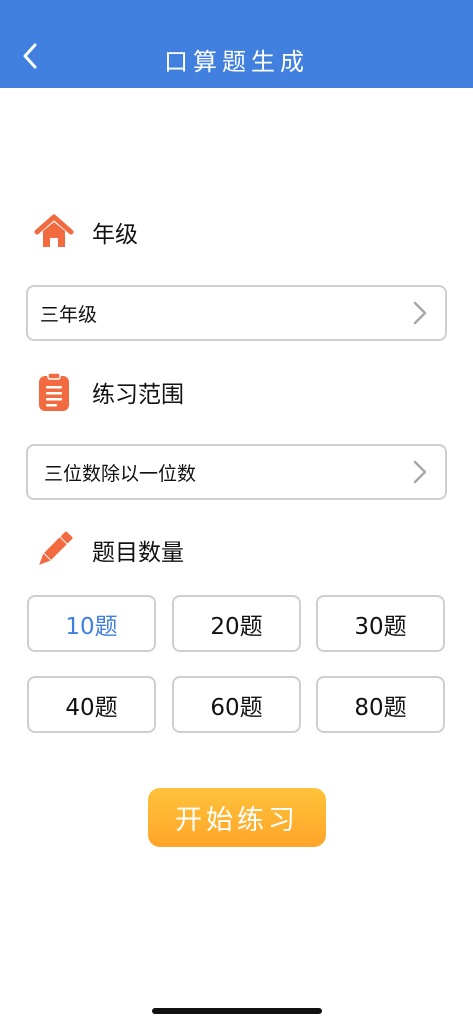  Describe the element at coordinates (237, 817) in the screenshot. I see `start-practice-button: 开始练习` at that location.